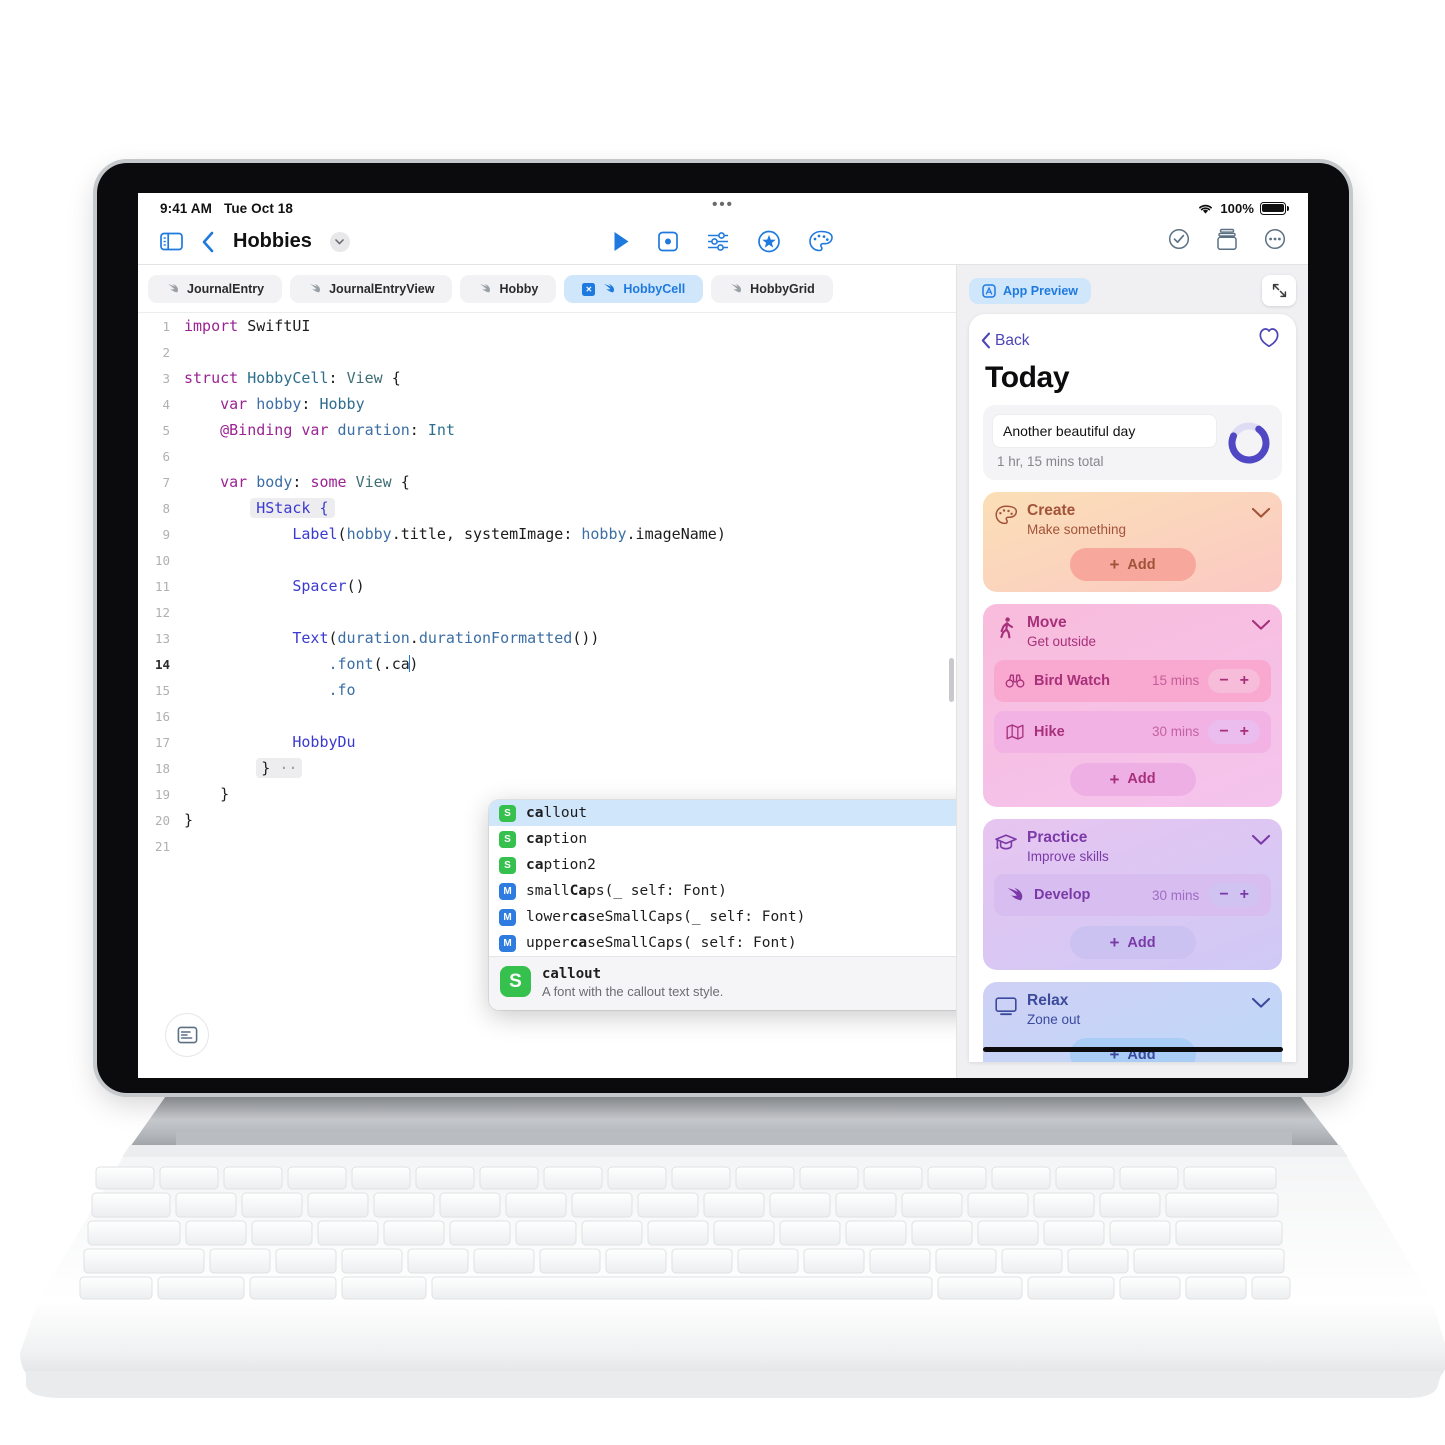 The height and width of the screenshot is (1445, 1445). Describe the element at coordinates (668, 241) in the screenshot. I see `device-preview-icon` at that location.